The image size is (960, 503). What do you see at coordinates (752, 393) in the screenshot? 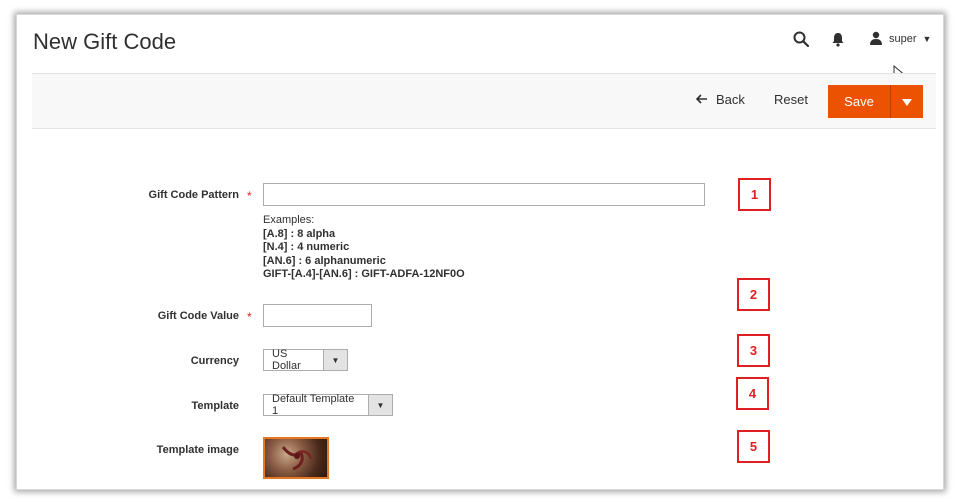
I see `callout-marker: 4` at bounding box center [752, 393].